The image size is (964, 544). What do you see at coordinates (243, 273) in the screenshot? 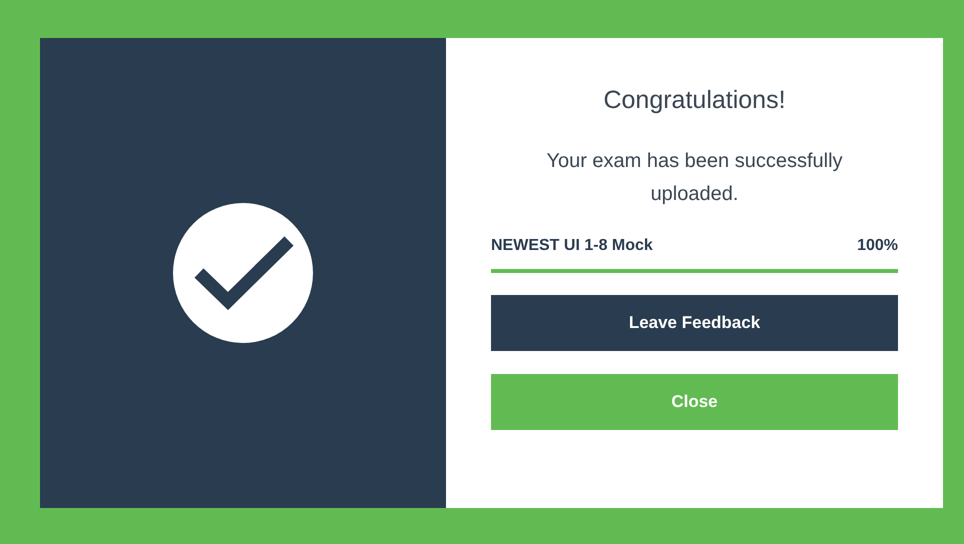
I see `checkmark-icon` at bounding box center [243, 273].